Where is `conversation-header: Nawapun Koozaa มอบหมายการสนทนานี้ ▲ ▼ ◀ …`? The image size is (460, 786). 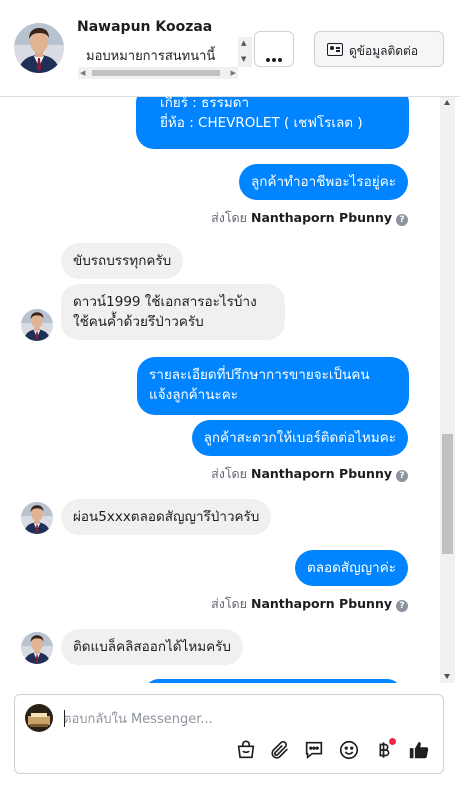
conversation-header: Nawapun Koozaa มอบหมายการสนทนานี้ ▲ ▼ ◀ … is located at coordinates (230, 48).